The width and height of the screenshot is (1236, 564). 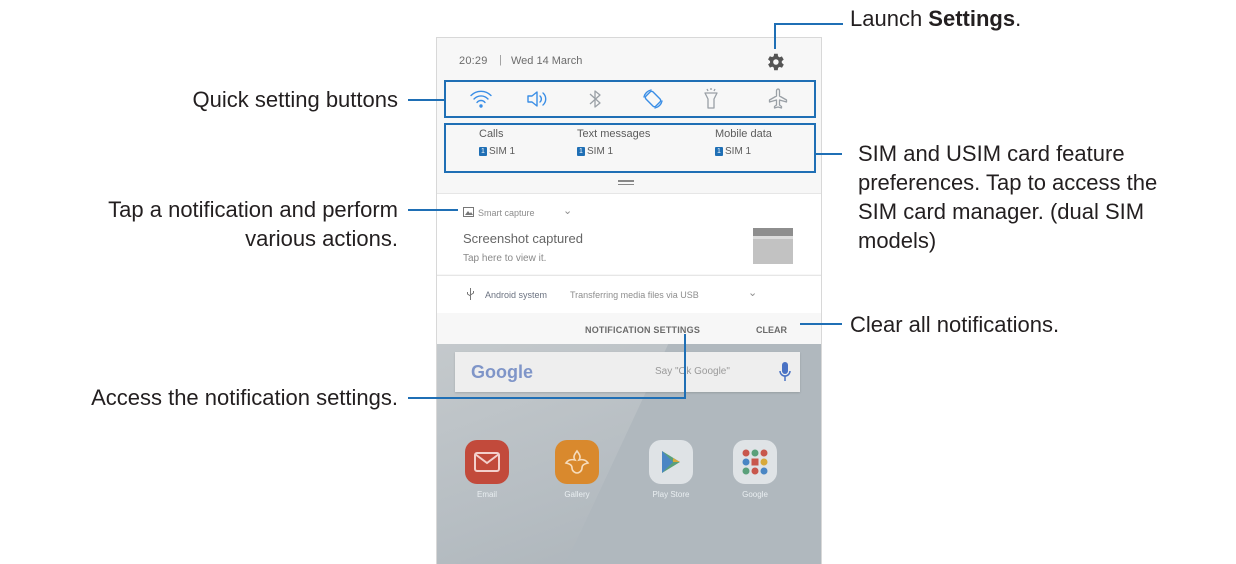 I want to click on notification-app-name: Smart capture, so click(x=506, y=213).